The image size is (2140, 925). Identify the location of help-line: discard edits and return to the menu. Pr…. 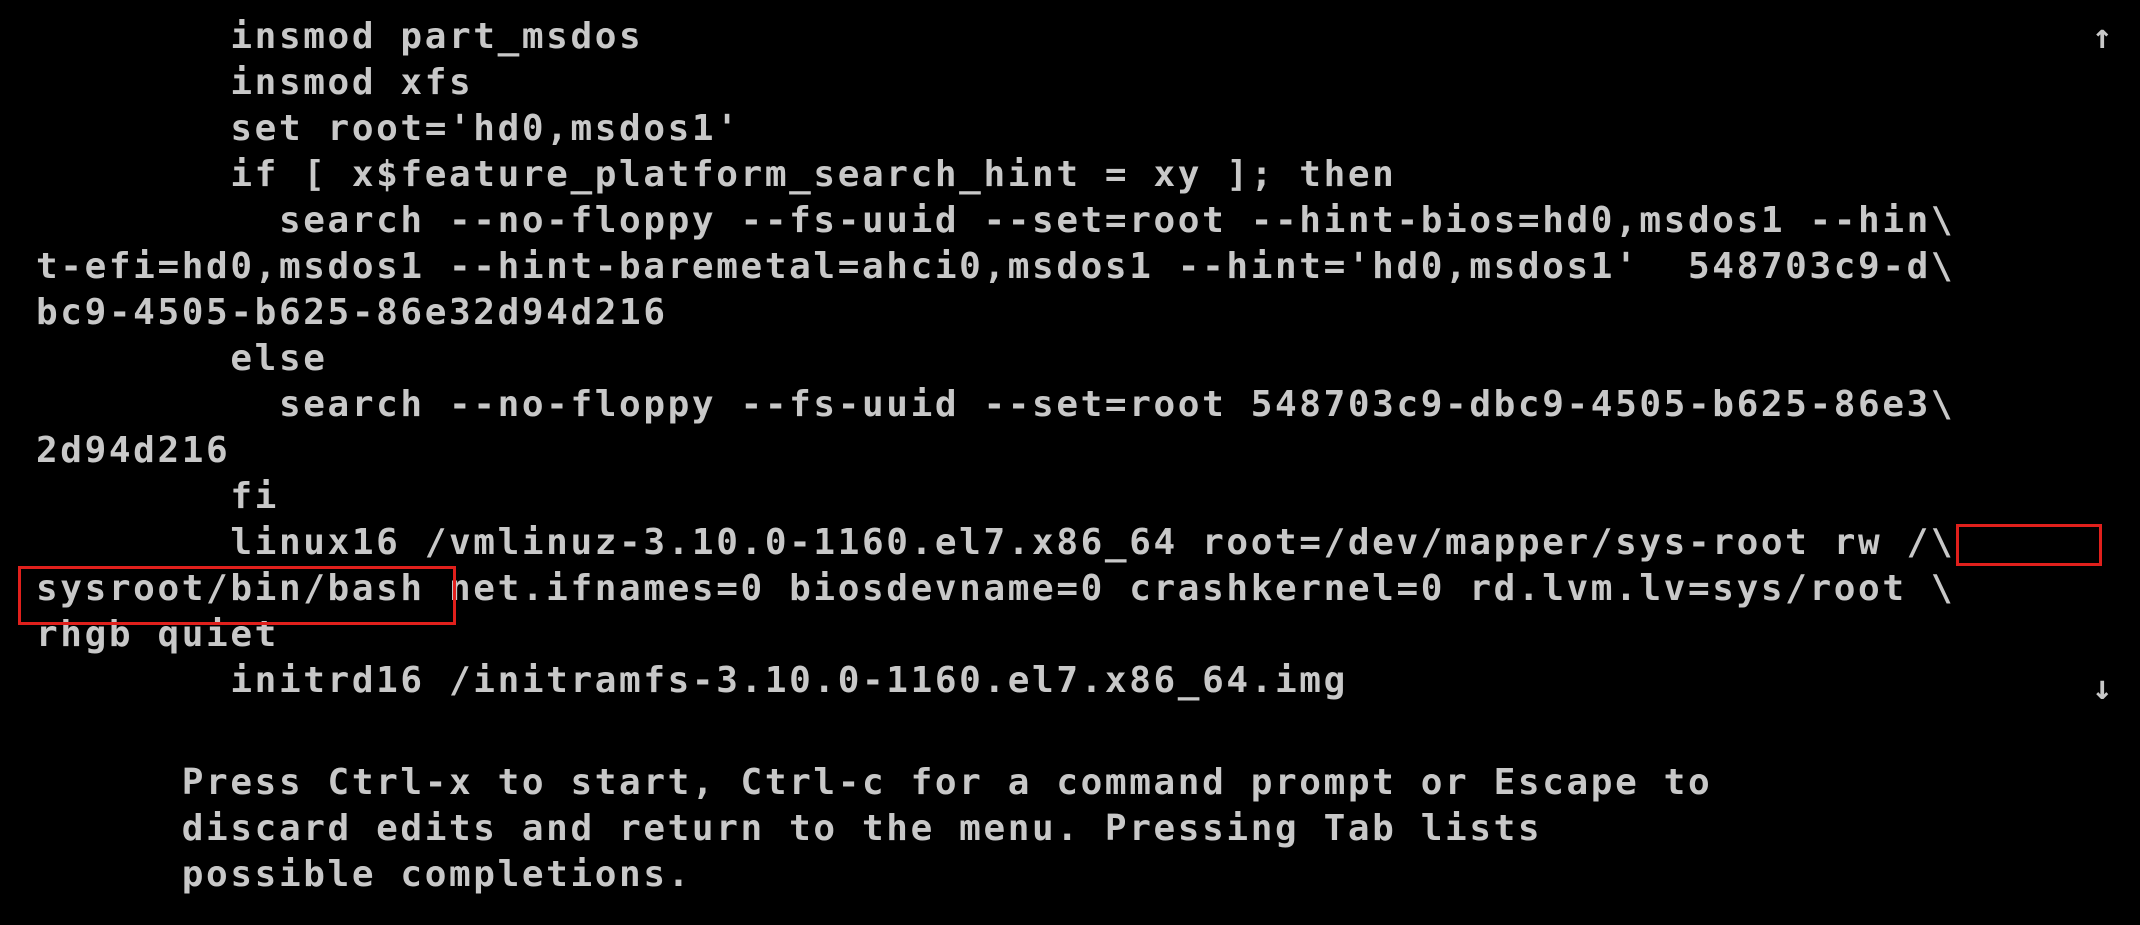
(789, 828).